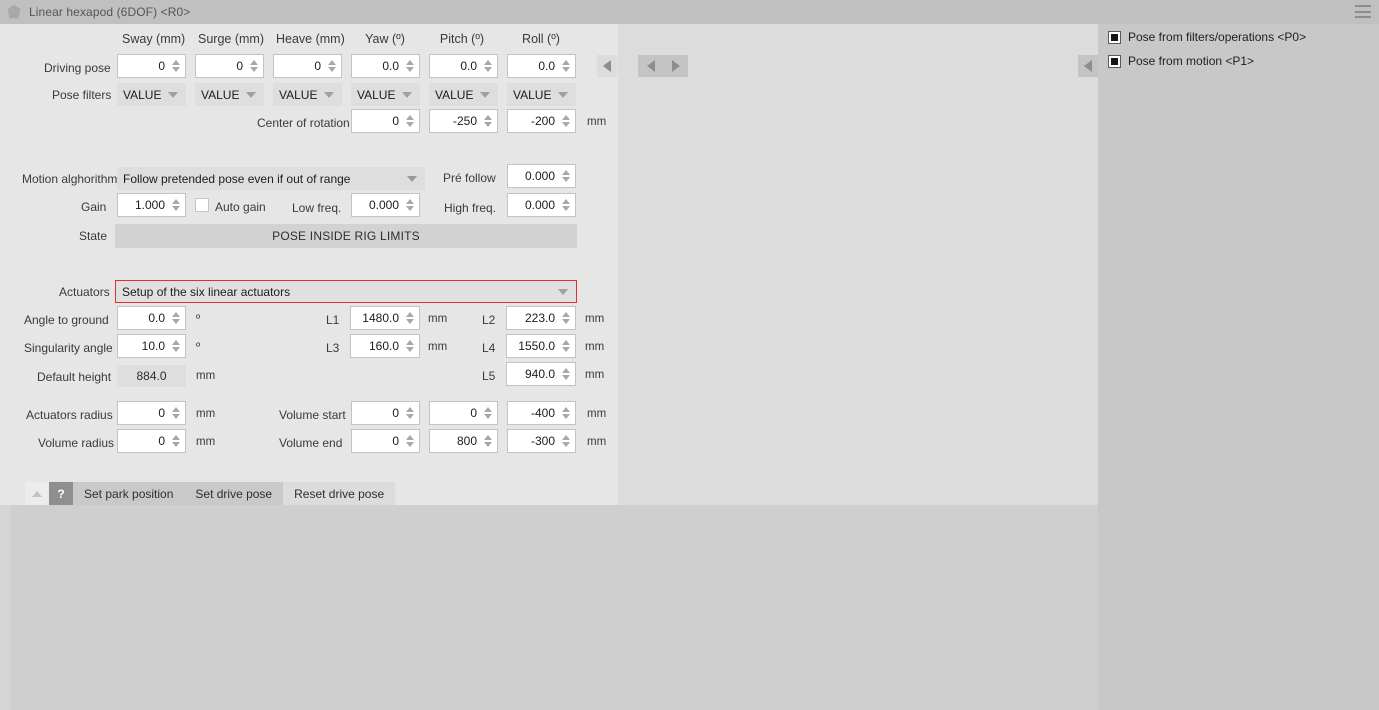  Describe the element at coordinates (333, 320) in the screenshot. I see `l1-label: L1` at that location.